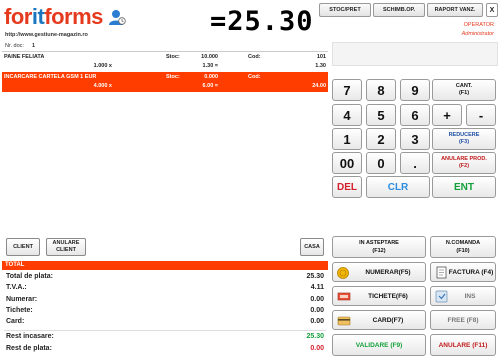 The height and width of the screenshot is (360, 500). Describe the element at coordinates (66, 243) in the screenshot. I see `anulare-client-label: ANULARE` at that location.